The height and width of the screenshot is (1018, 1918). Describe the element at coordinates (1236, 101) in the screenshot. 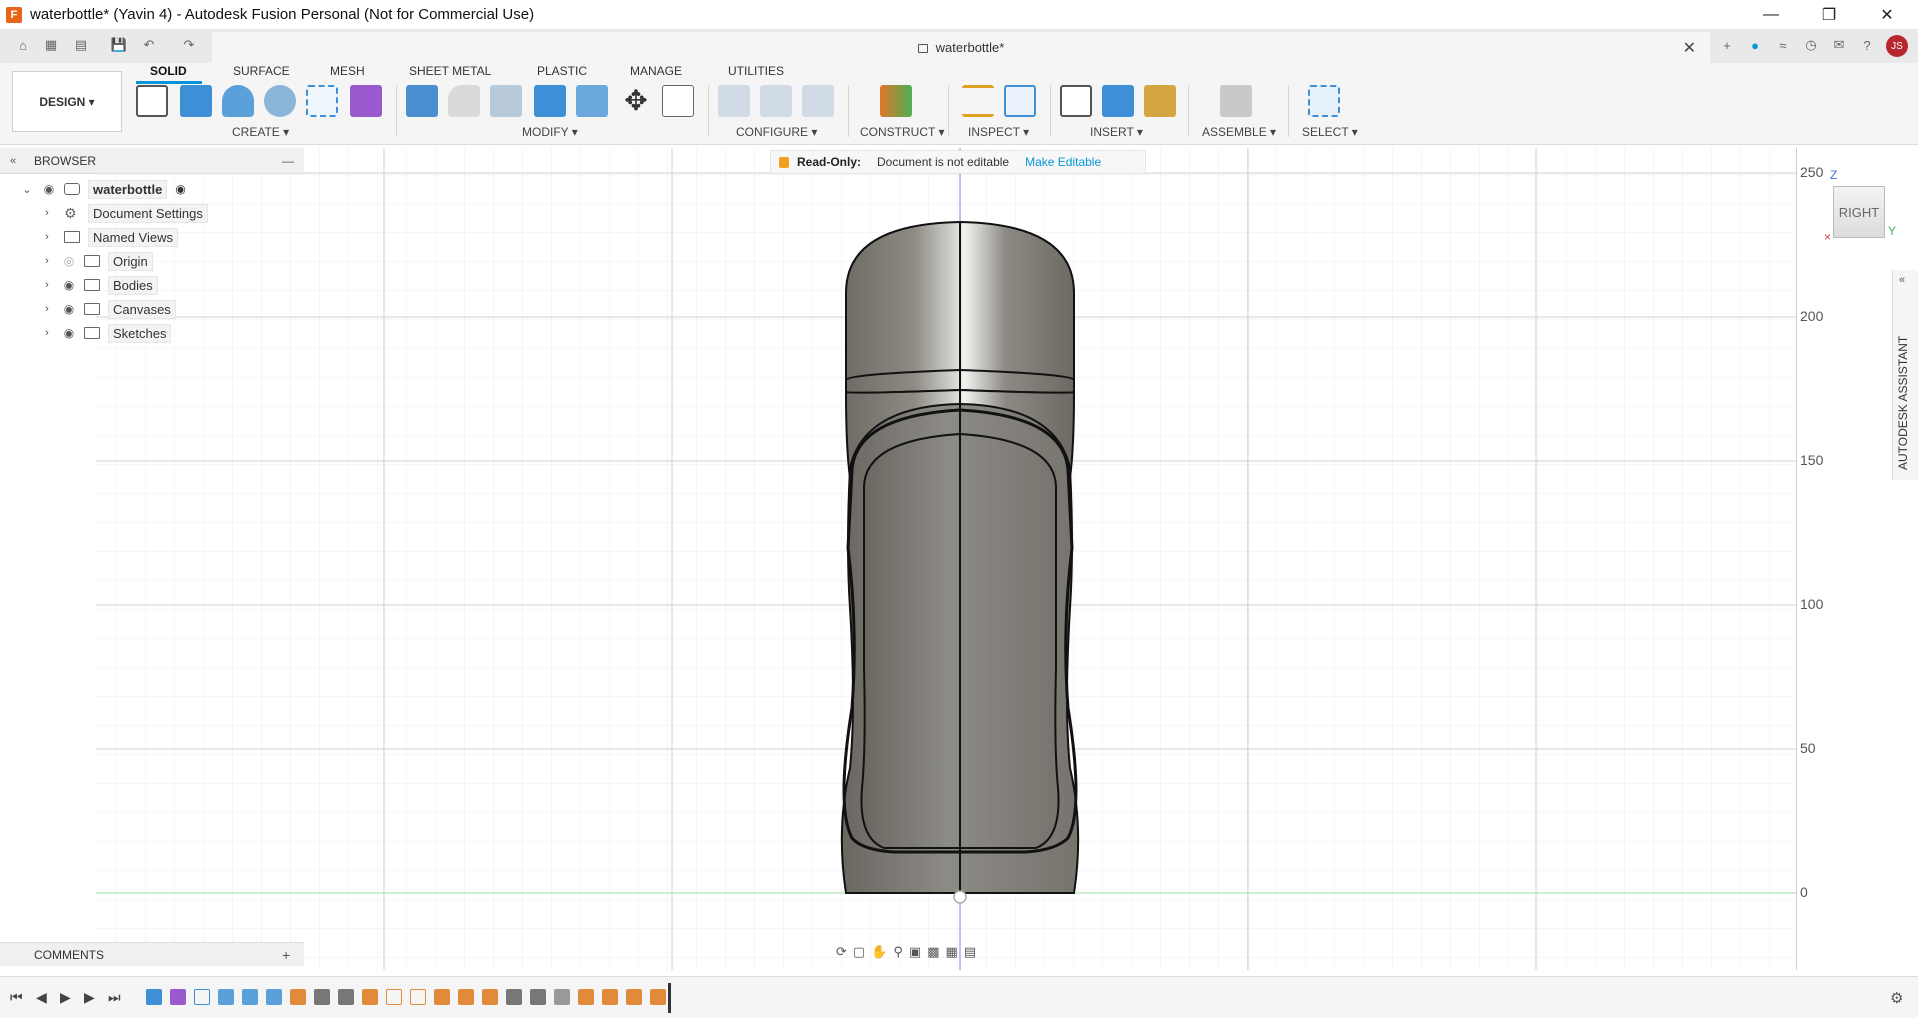

I see `new-component-icon` at that location.